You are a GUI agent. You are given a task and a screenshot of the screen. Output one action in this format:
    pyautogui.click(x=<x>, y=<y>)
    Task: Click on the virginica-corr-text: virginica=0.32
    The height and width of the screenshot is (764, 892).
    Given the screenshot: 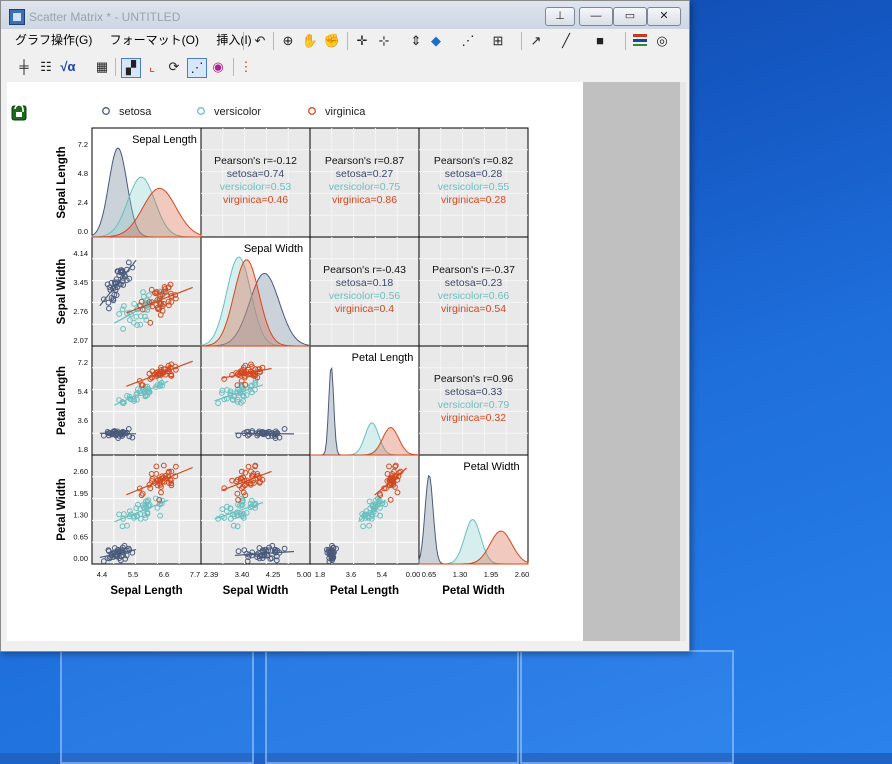 What is the action you would take?
    pyautogui.click(x=473, y=418)
    